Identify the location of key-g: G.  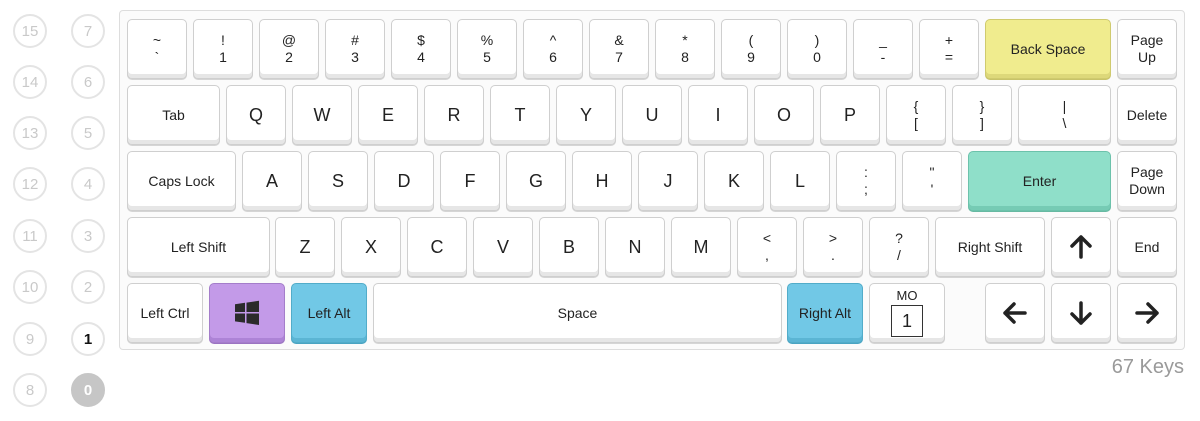
(536, 181).